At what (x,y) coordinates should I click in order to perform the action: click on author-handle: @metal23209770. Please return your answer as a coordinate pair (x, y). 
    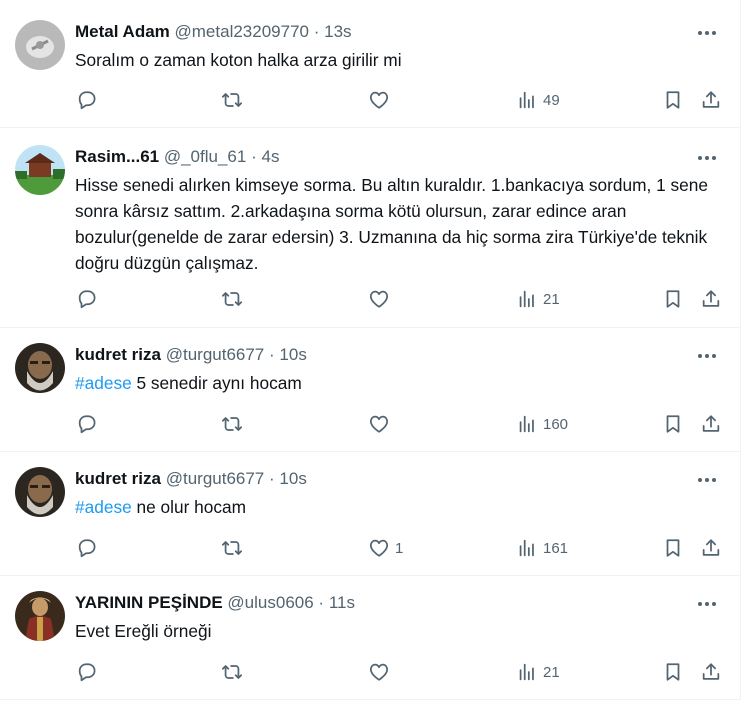
    Looking at the image, I should click on (242, 31).